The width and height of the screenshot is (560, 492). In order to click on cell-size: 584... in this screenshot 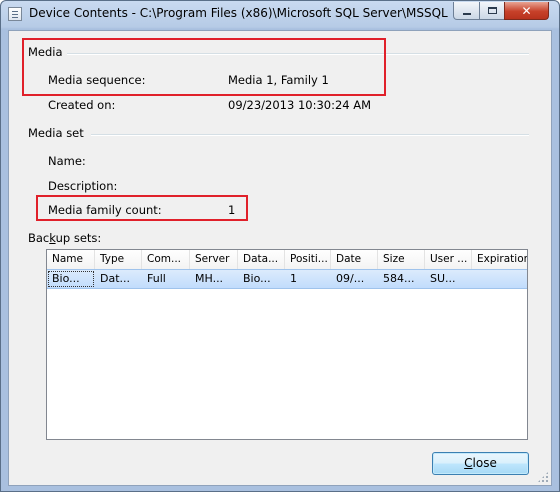, I will do `click(399, 278)`.